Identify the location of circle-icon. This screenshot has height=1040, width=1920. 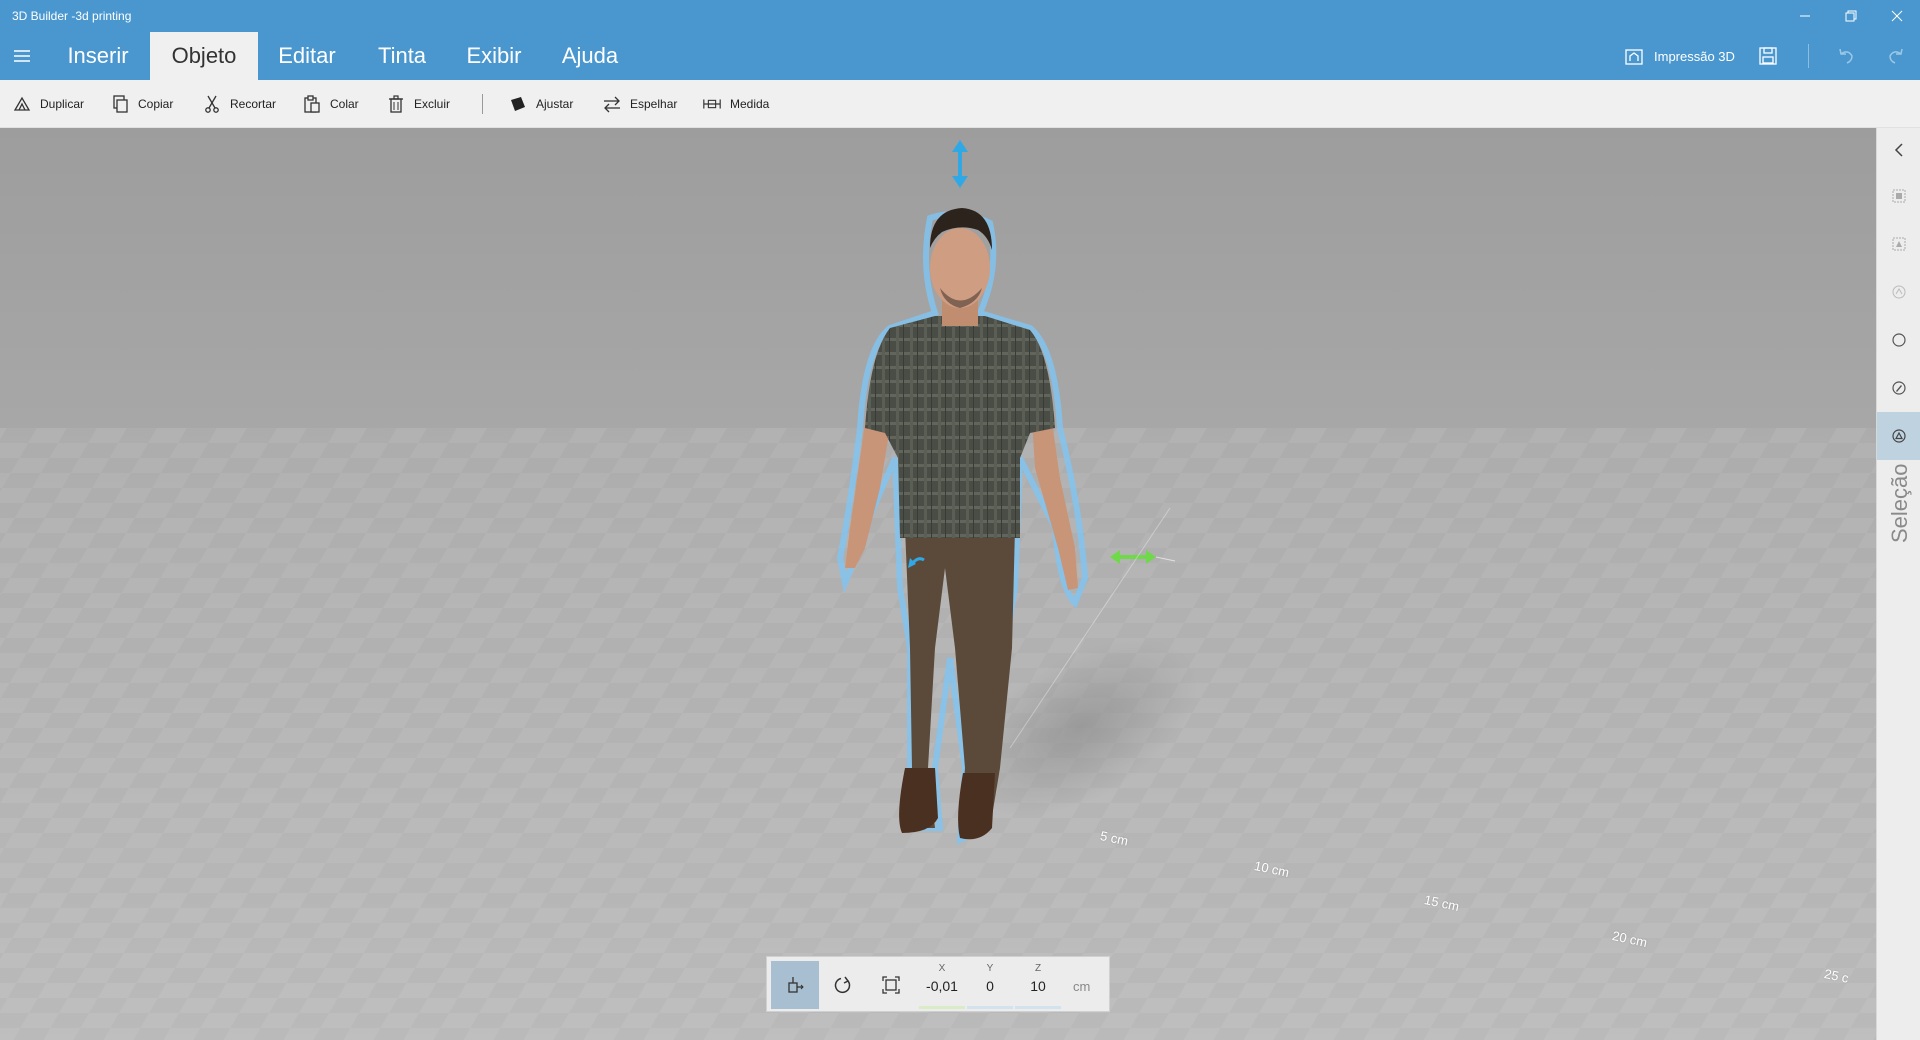
(1899, 340).